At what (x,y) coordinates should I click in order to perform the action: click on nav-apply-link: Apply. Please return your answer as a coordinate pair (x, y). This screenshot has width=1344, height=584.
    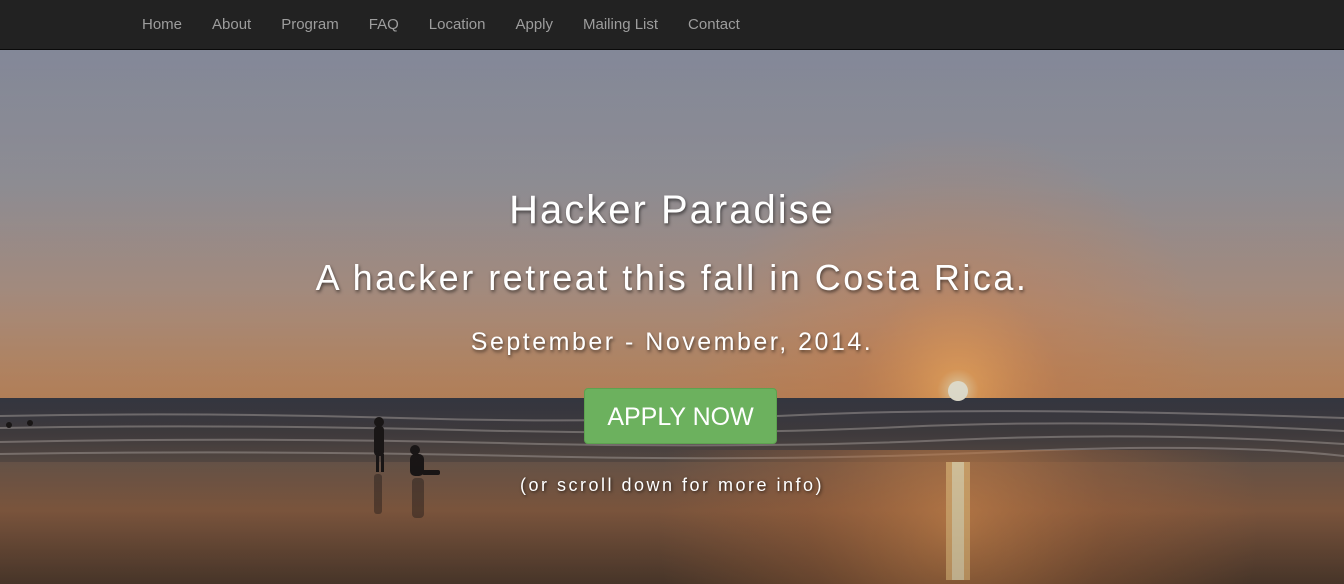
    Looking at the image, I should click on (534, 24).